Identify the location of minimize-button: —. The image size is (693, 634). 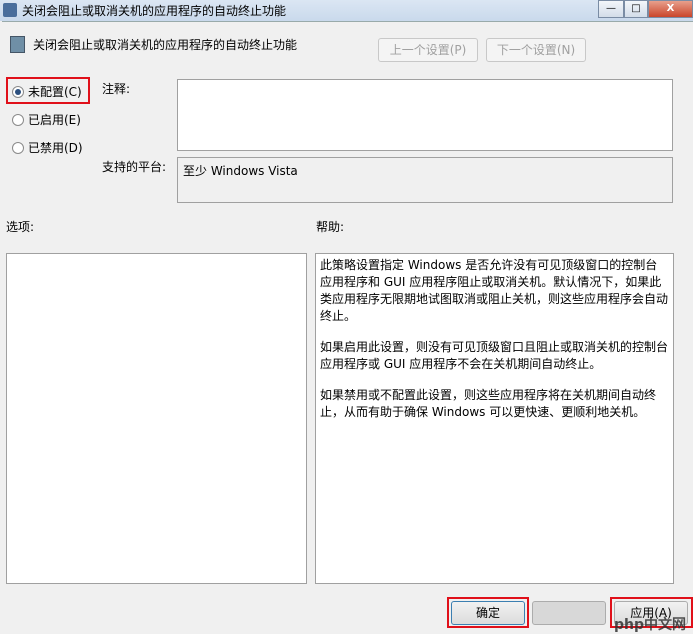
(611, 9).